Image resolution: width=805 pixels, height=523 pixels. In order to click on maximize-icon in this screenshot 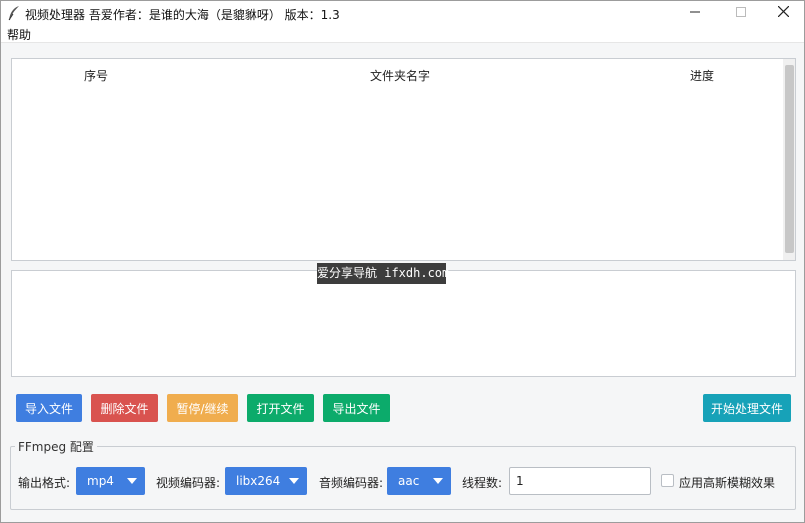, I will do `click(741, 13)`.